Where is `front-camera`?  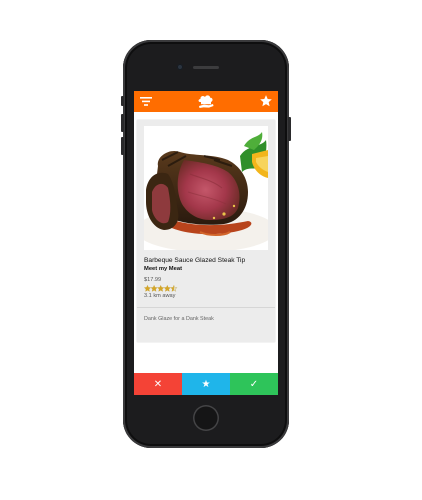 front-camera is located at coordinates (180, 67).